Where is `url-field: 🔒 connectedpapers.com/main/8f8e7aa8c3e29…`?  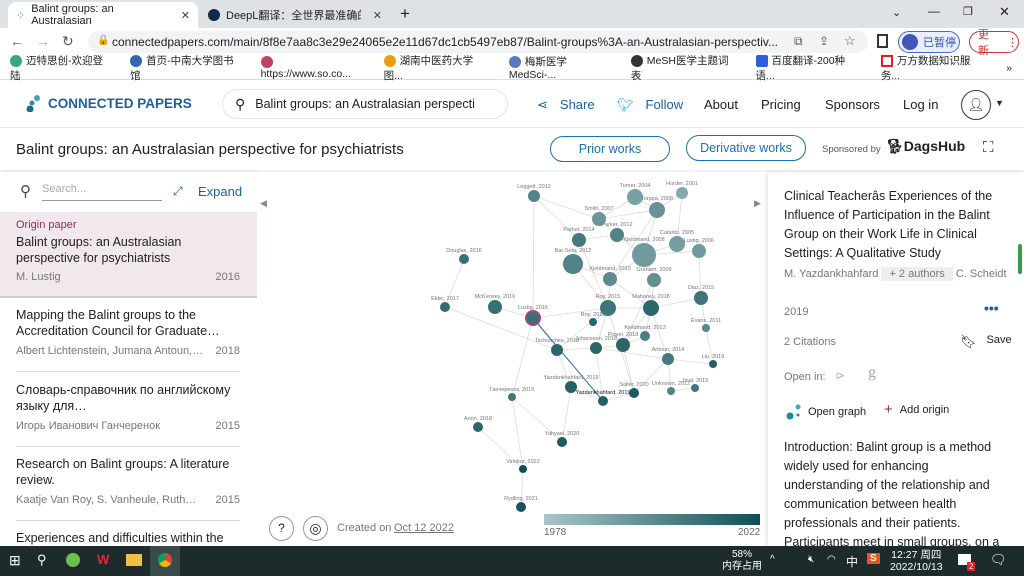
url-field: 🔒 connectedpapers.com/main/8f8e7aa8c3e29… is located at coordinates (478, 42).